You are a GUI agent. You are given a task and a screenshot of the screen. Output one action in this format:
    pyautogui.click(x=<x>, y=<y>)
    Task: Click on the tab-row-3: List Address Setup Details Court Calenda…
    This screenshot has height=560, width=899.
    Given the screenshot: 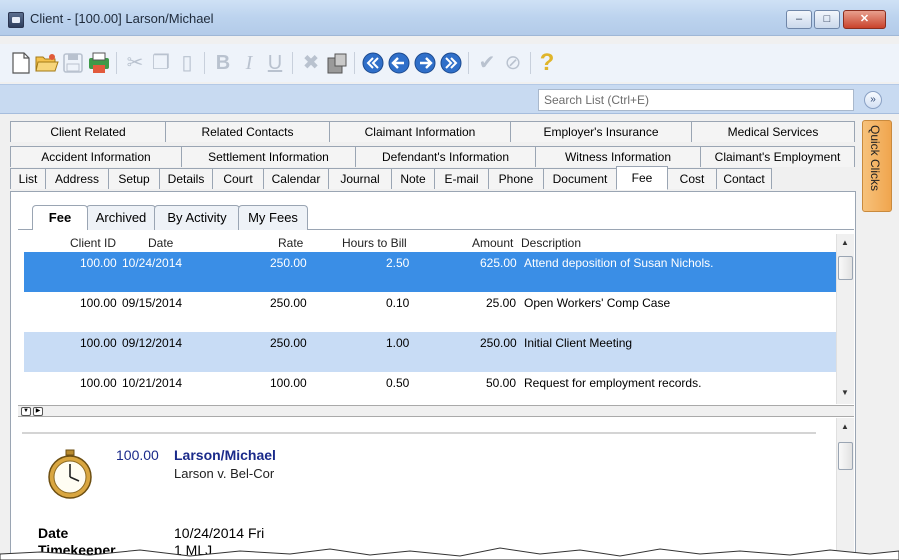 What is the action you would take?
    pyautogui.click(x=432, y=178)
    